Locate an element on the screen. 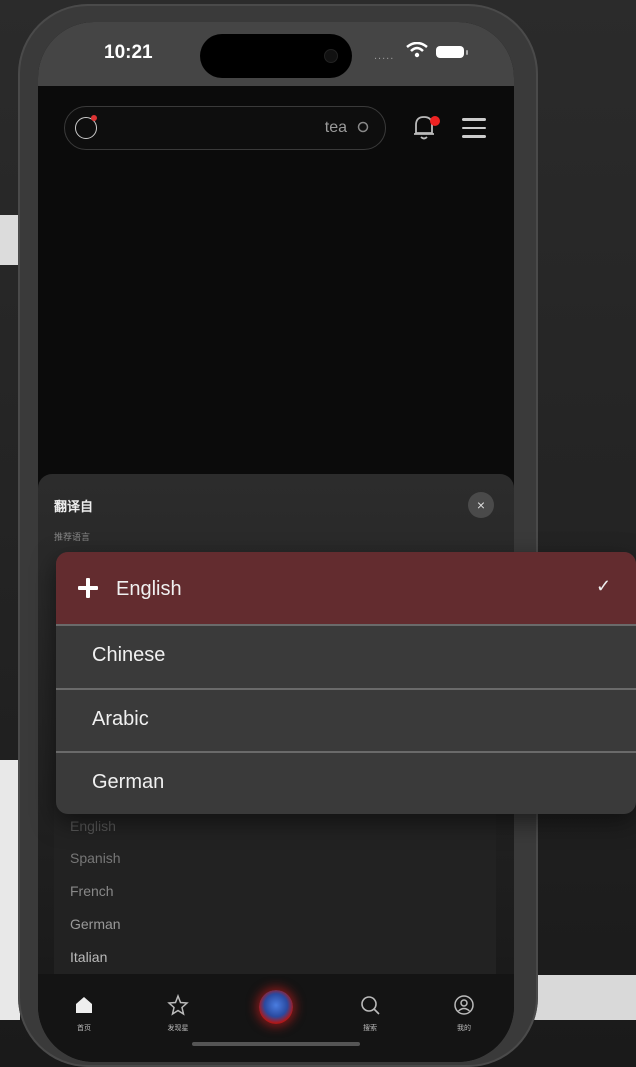  option-arabic: Arabic is located at coordinates (346, 721).